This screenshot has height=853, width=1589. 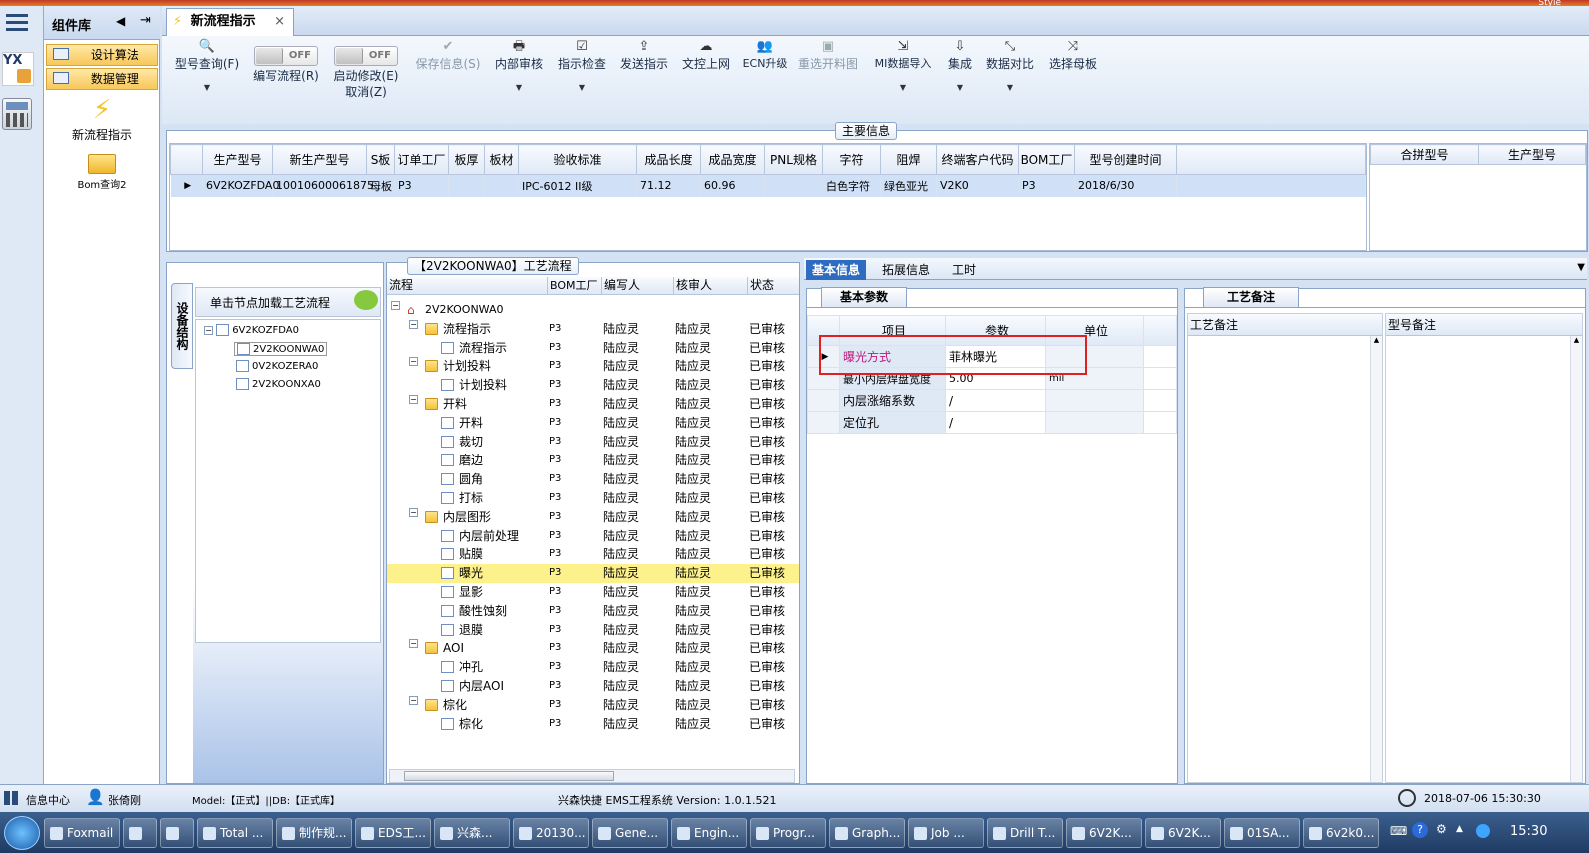 What do you see at coordinates (1459, 829) in the screenshot?
I see `chevron-up-icon: ▲` at bounding box center [1459, 829].